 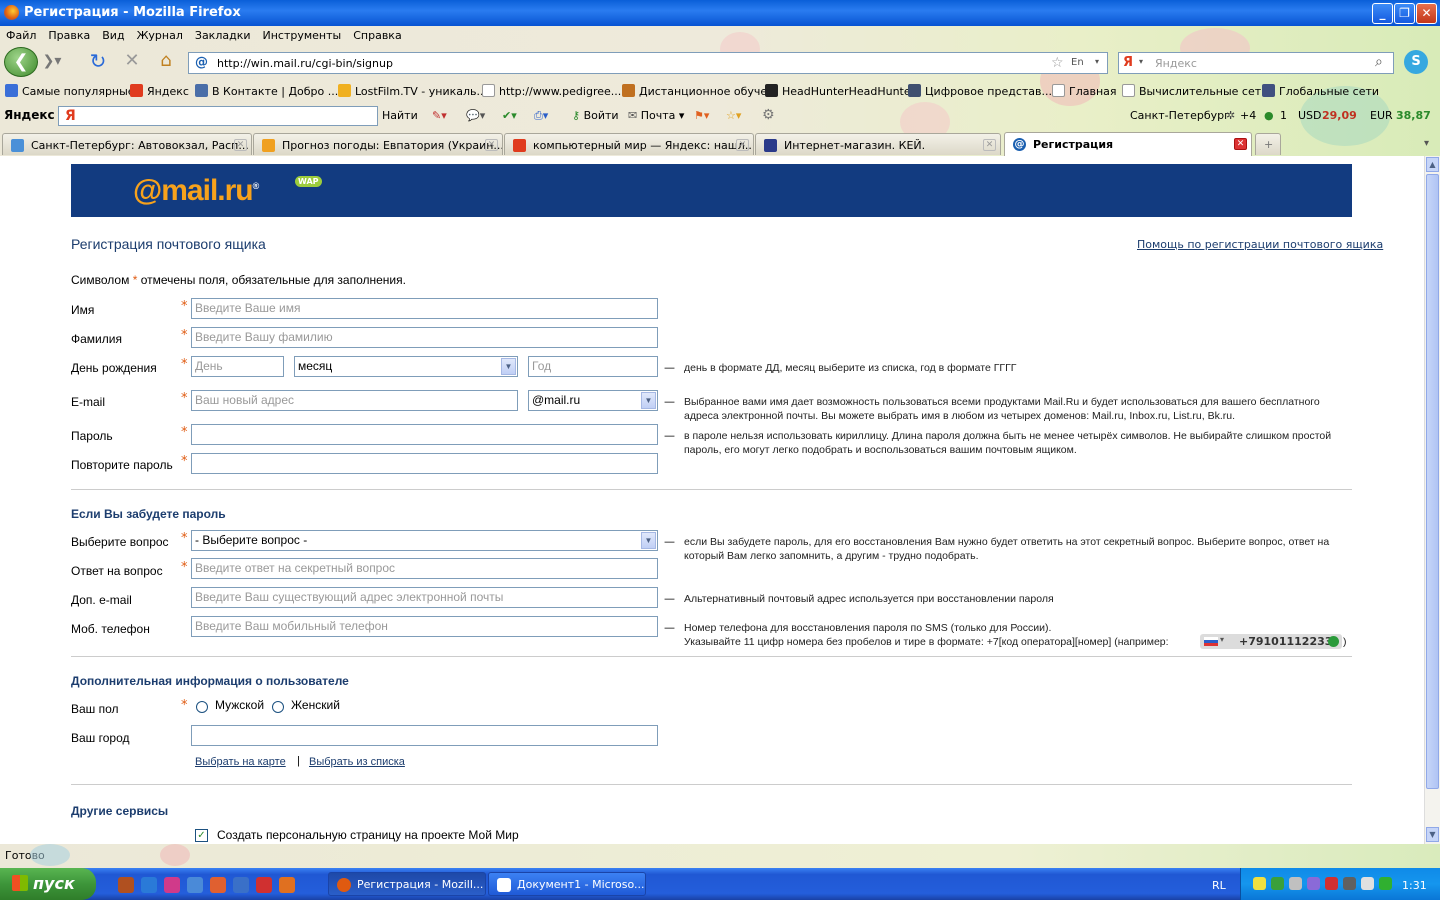 What do you see at coordinates (239, 705) in the screenshot?
I see `gender-male-label: Мужской` at bounding box center [239, 705].